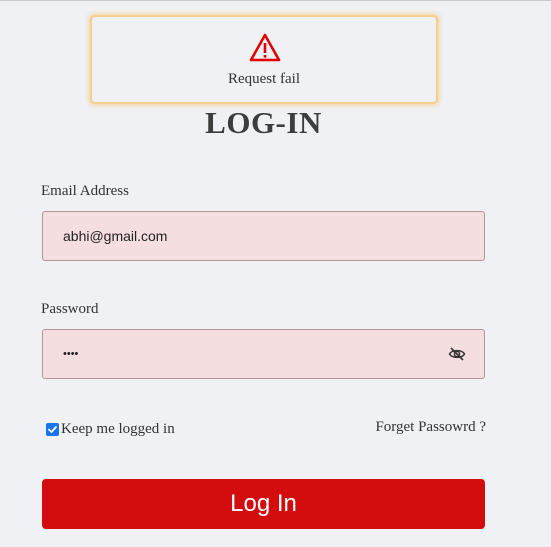  I want to click on password-field-wrapper, so click(263, 354).